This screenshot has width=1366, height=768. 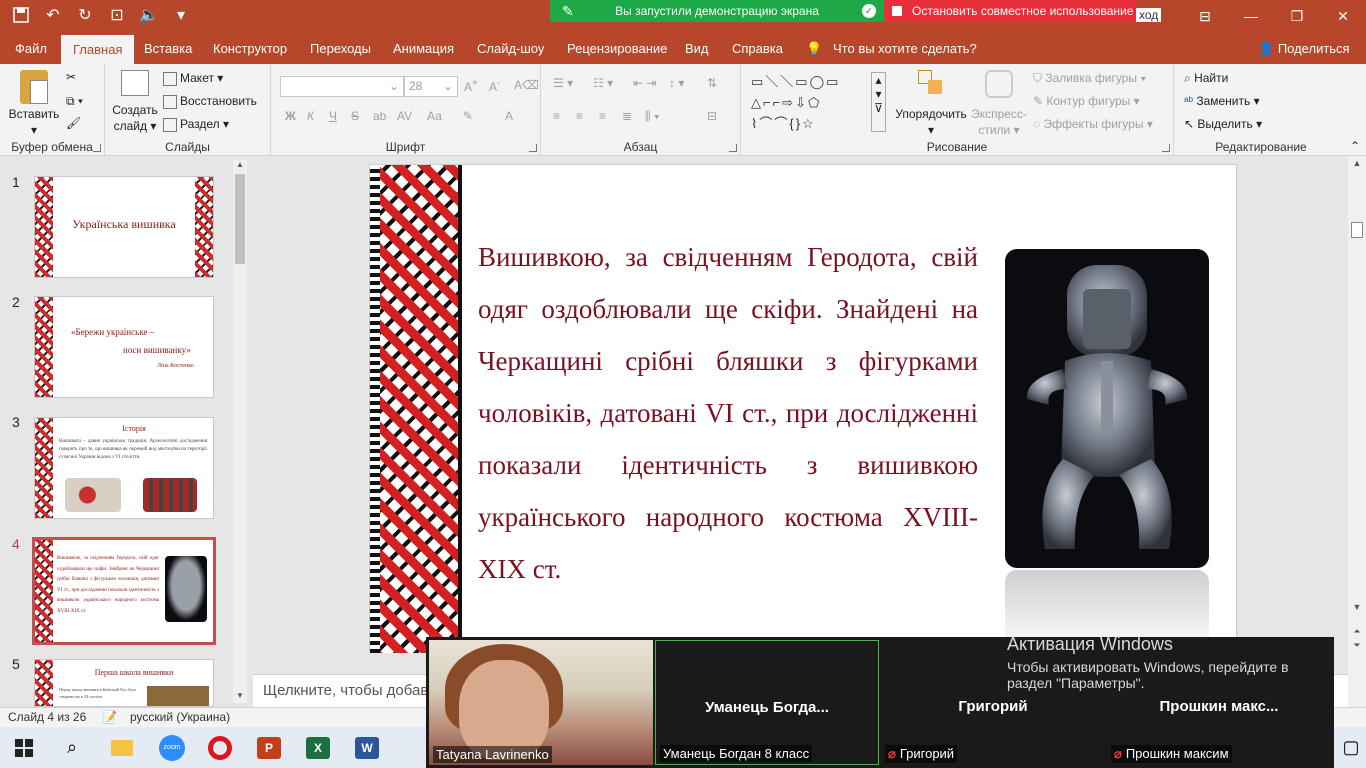 What do you see at coordinates (122, 747) in the screenshot?
I see `file-explorer-icon` at bounding box center [122, 747].